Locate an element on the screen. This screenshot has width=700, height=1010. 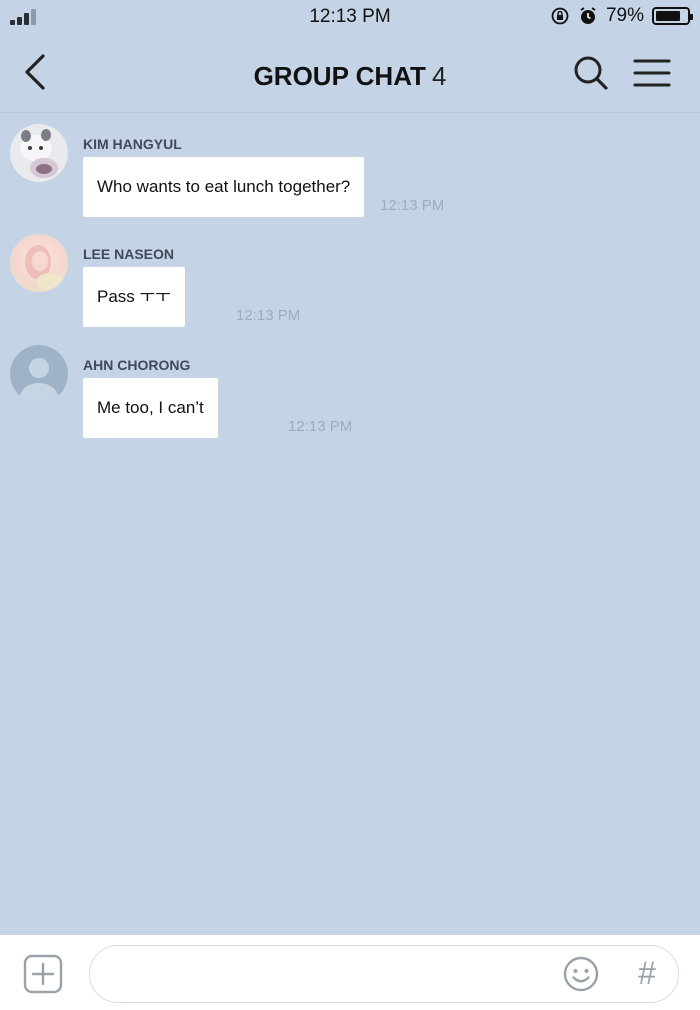
add-attachment-button is located at coordinates (43, 974).